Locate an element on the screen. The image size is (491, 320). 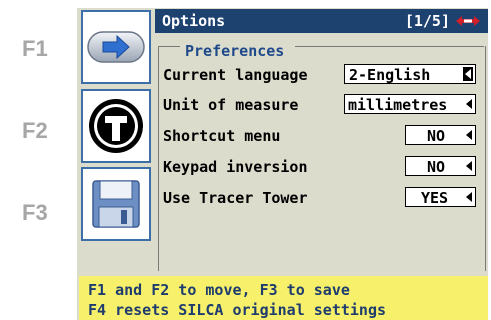
page-title: Options is located at coordinates (194, 21).